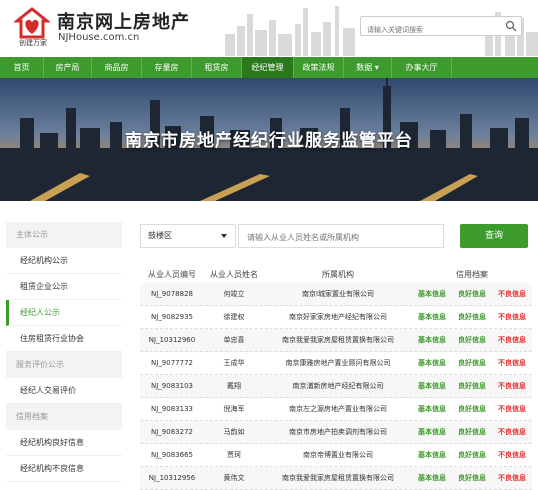 This screenshot has width=538, height=490. What do you see at coordinates (234, 455) in the screenshot?
I see `agent-name-cell: 贾珂` at bounding box center [234, 455].